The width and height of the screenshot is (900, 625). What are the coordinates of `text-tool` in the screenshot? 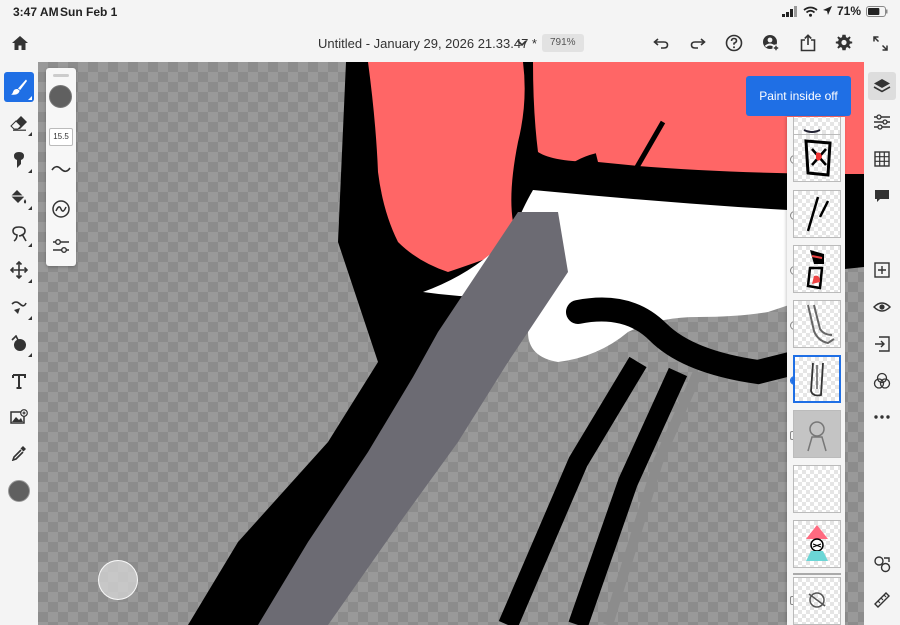 It's located at (19, 381).